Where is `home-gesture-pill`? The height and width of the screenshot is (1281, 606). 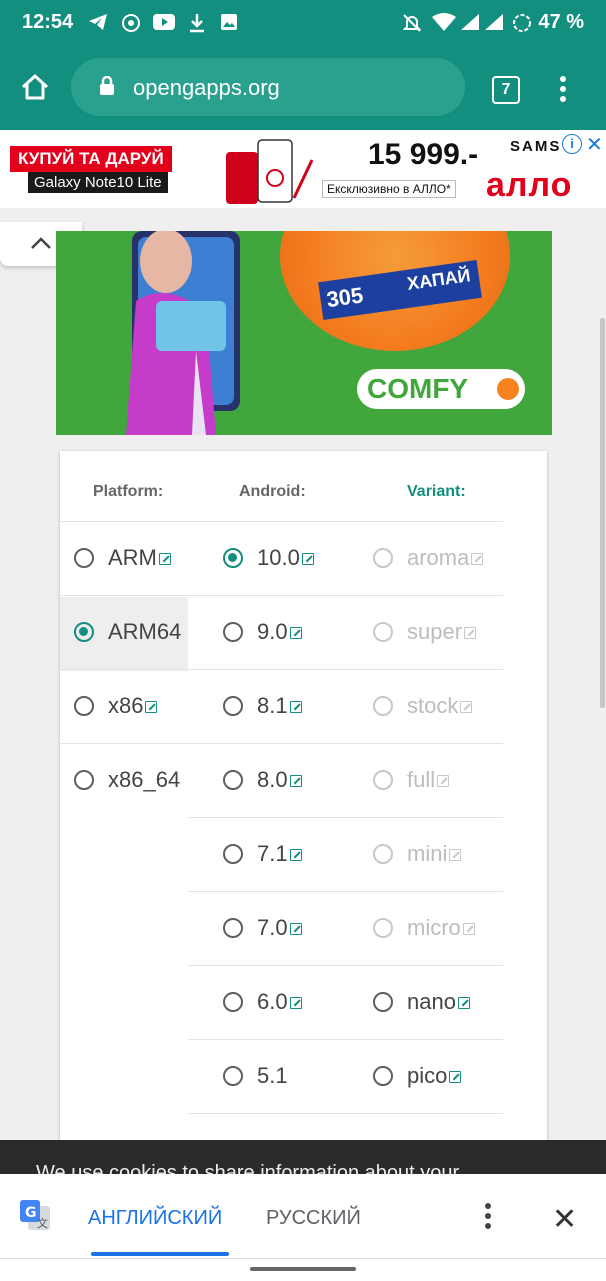
home-gesture-pill is located at coordinates (303, 1269).